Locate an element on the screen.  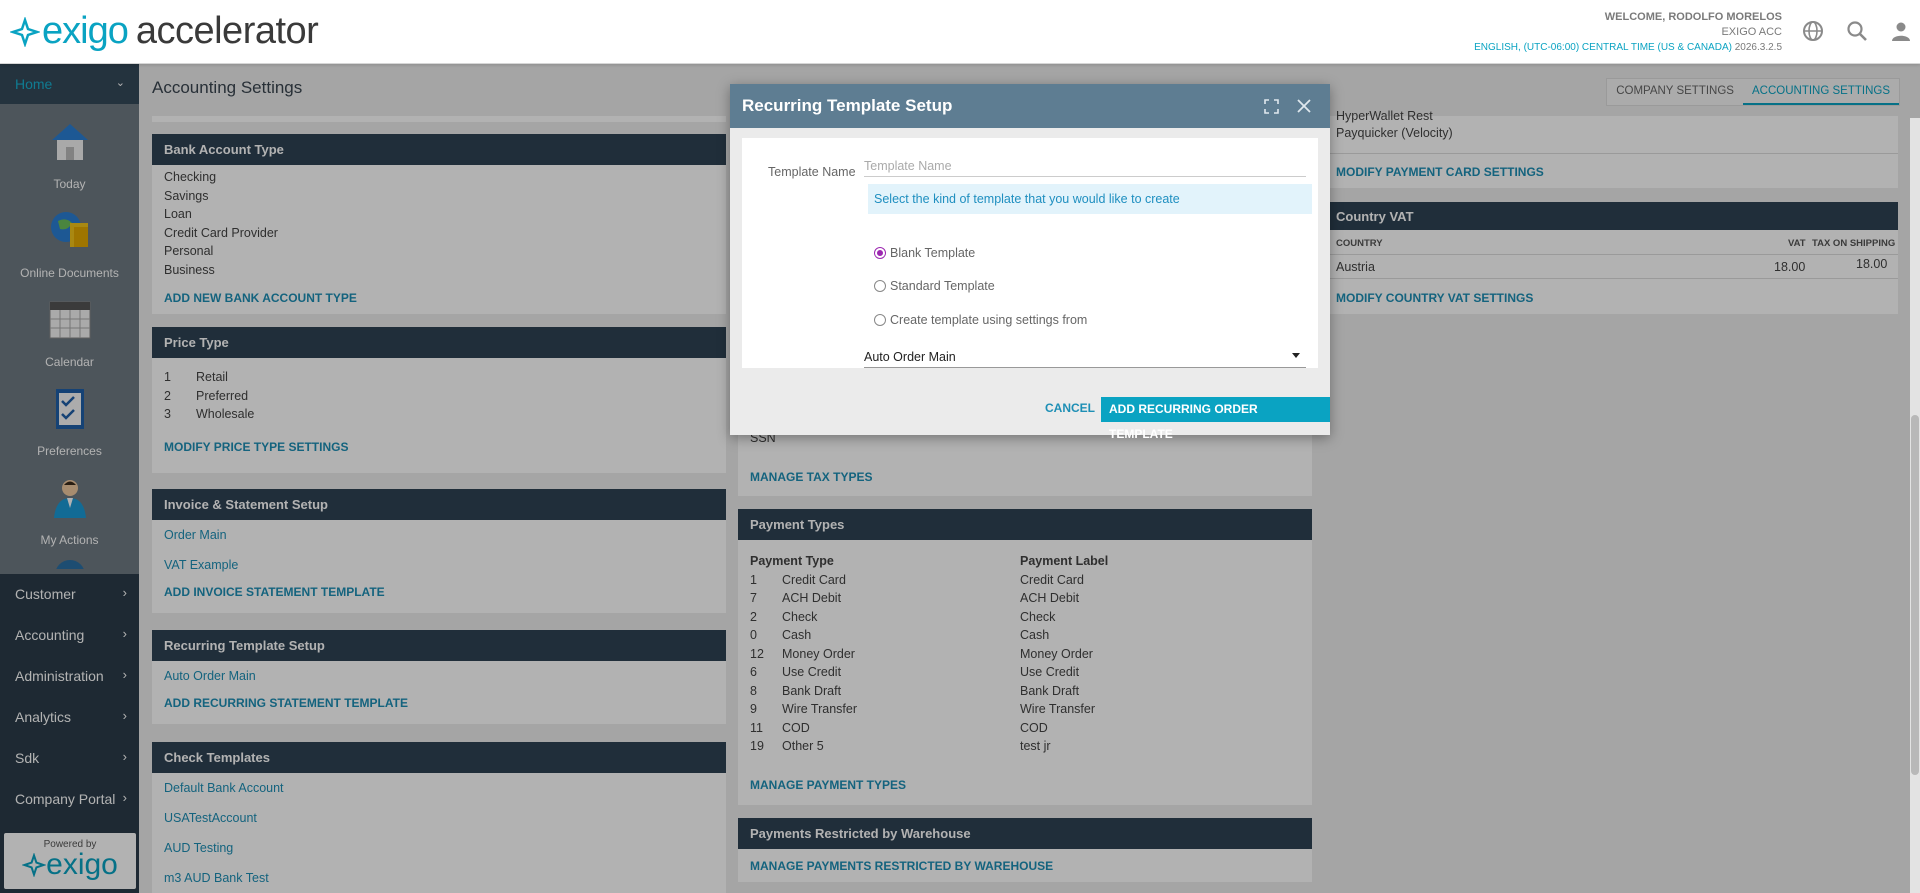
dialog-footer: CANCEL ADD RECURRING ORDER TEMPLATE is located at coordinates (1030, 412).